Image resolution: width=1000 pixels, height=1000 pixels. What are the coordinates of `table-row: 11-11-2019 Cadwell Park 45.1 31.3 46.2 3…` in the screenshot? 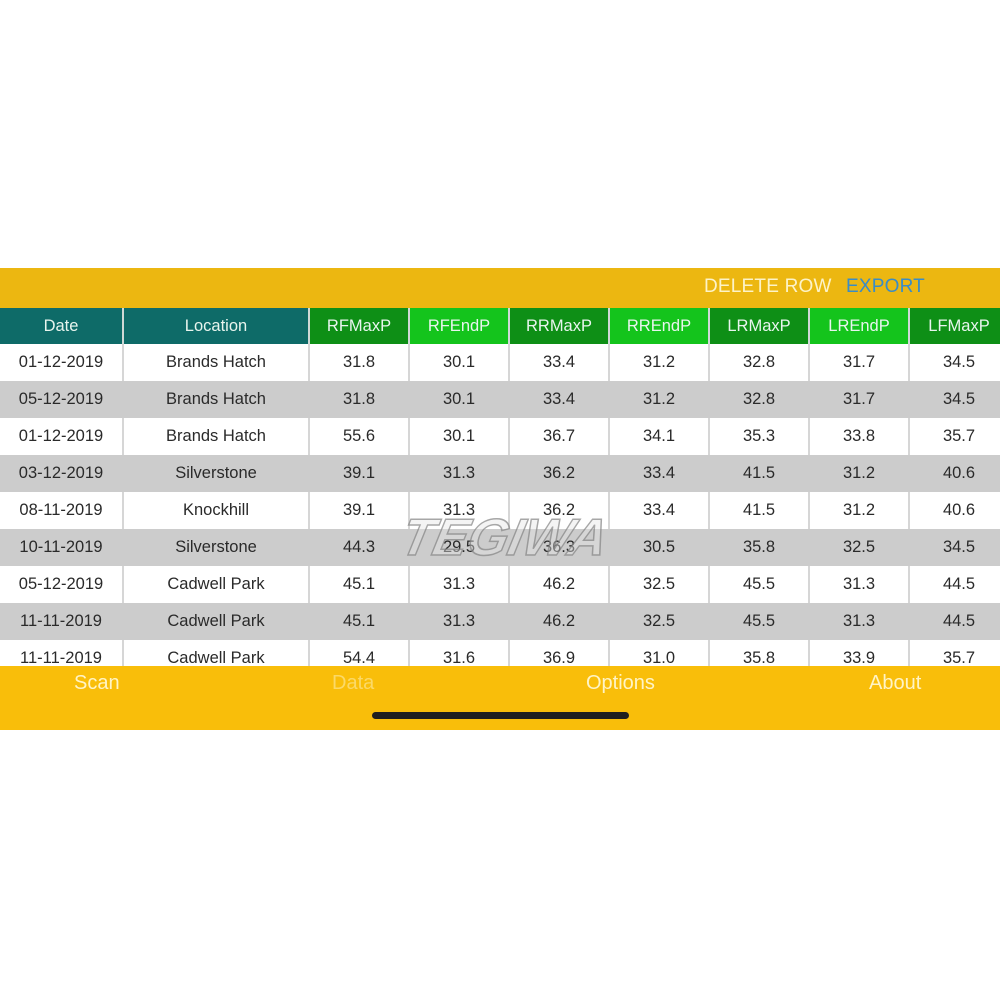 It's located at (500, 621).